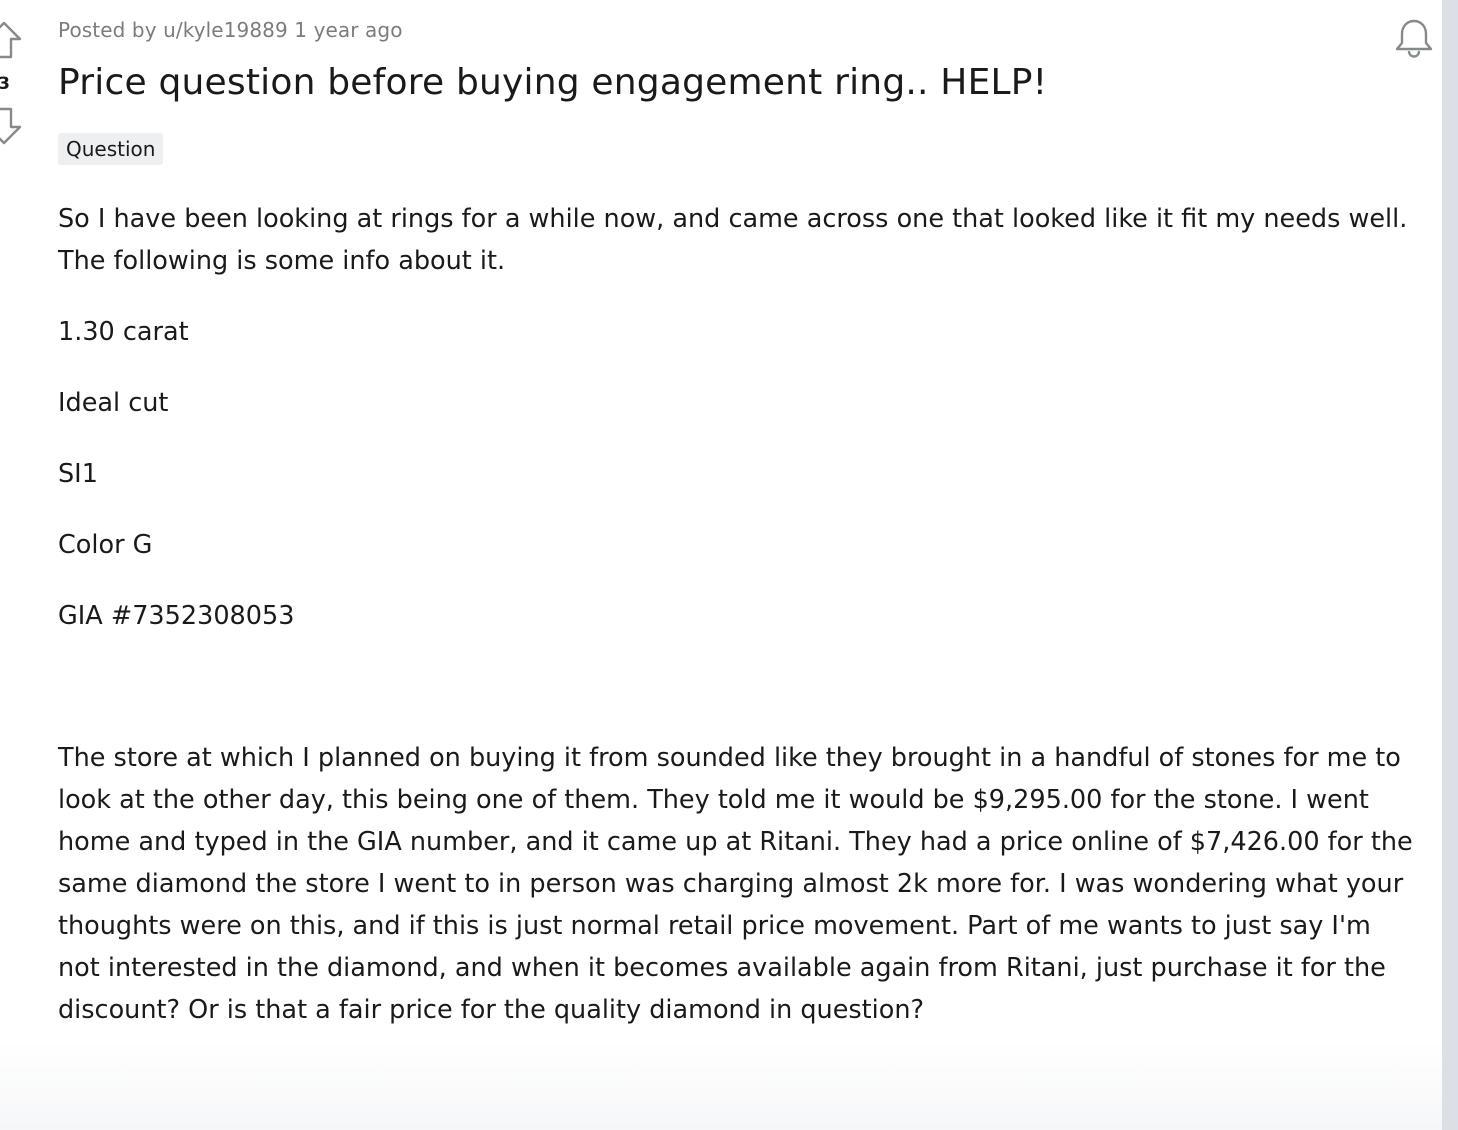  I want to click on body-paragraph: GIA #7352308053, so click(176, 616).